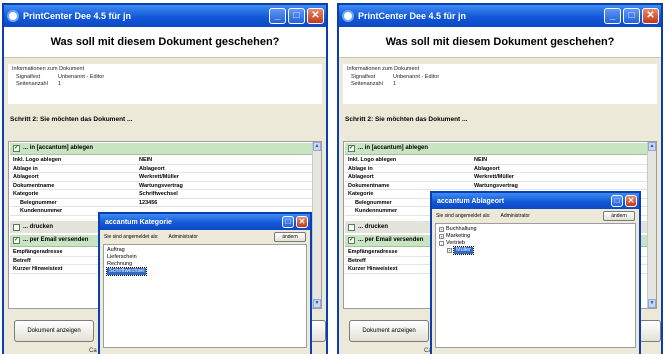 The image size is (665, 354). I want to click on tree-item-selected: + Müller, so click(535, 250).